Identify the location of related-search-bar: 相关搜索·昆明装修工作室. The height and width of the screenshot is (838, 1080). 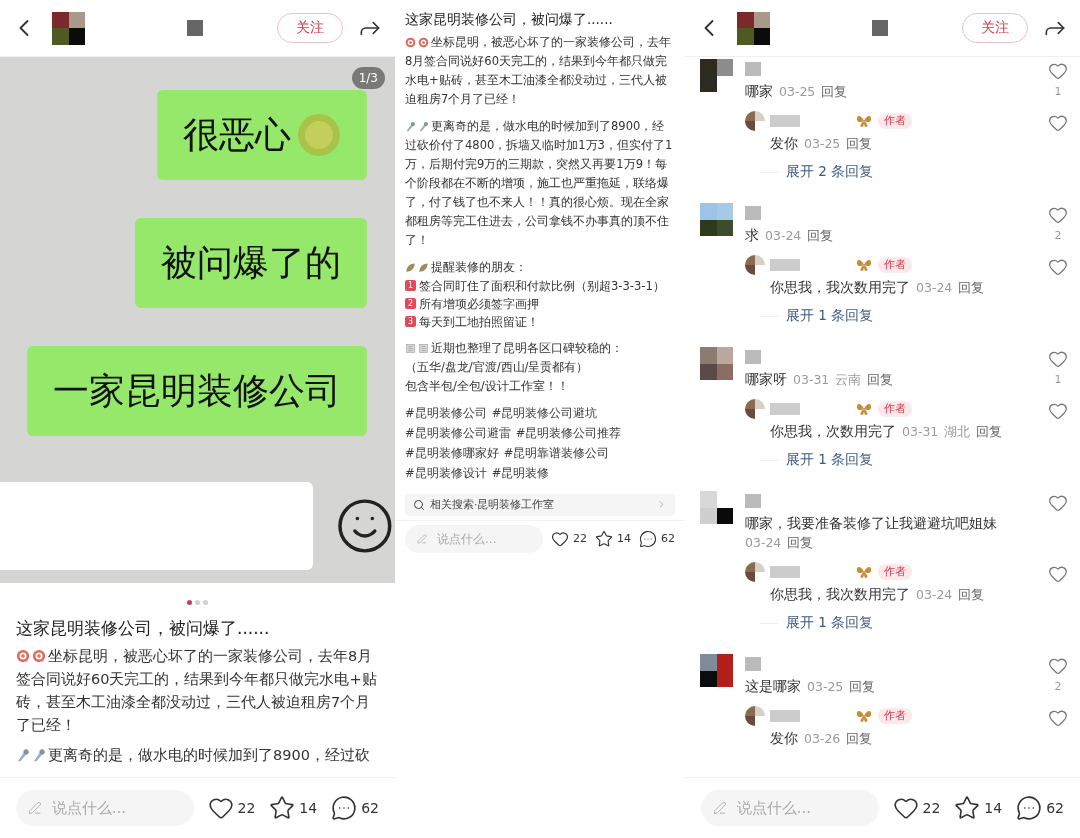
(540, 504).